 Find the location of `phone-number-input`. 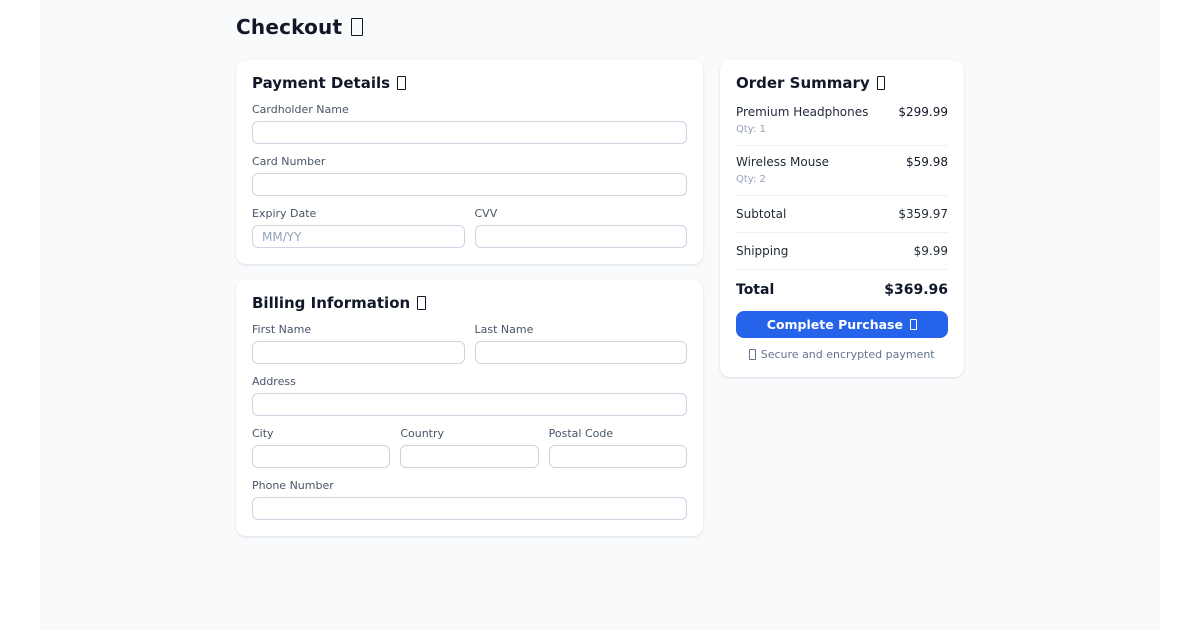

phone-number-input is located at coordinates (469, 508).